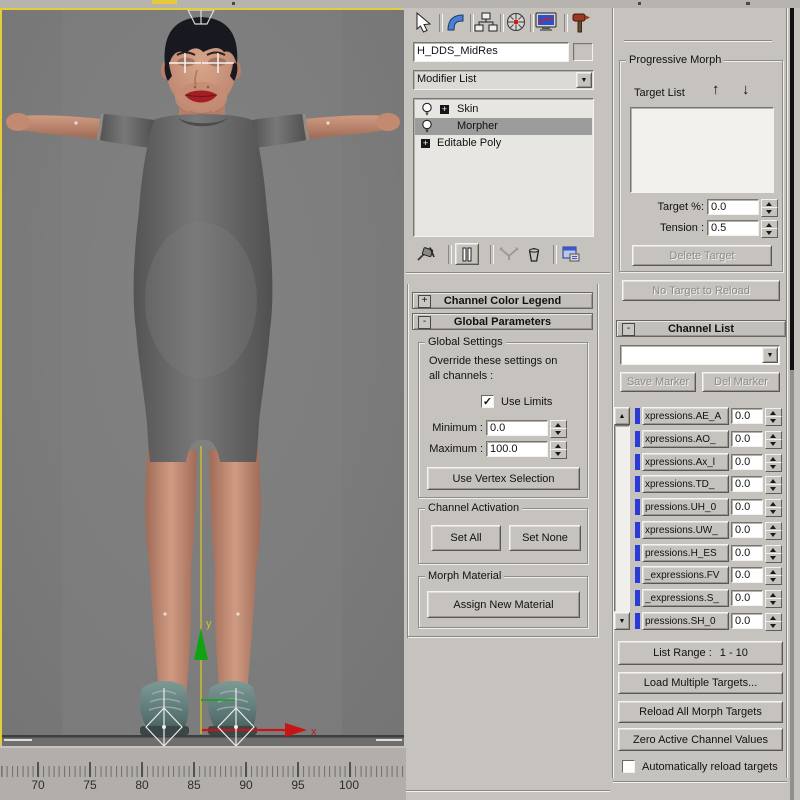 Image resolution: width=800 pixels, height=800 pixels. What do you see at coordinates (741, 382) in the screenshot?
I see `del-marker-button: Del Marker` at bounding box center [741, 382].